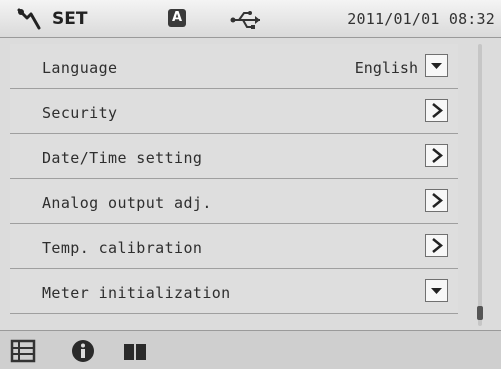 The image size is (501, 369). I want to click on date-time-arrow-button, so click(436, 155).